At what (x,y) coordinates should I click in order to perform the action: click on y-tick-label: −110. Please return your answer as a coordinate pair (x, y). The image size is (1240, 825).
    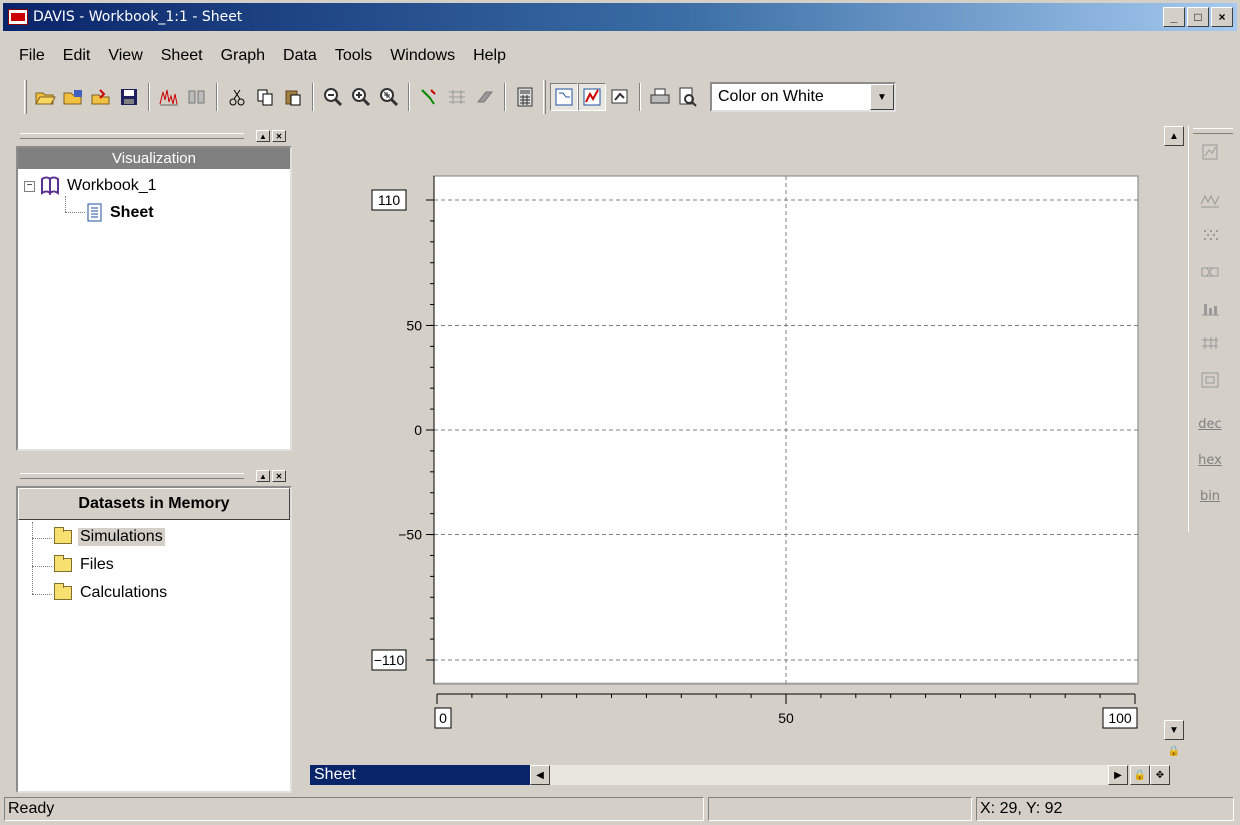
    Looking at the image, I should click on (389, 660).